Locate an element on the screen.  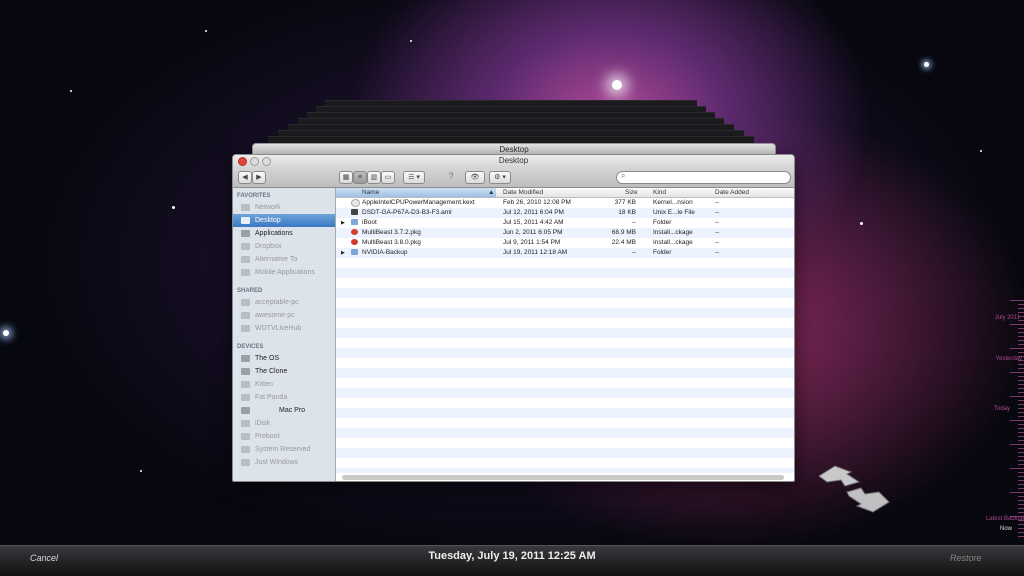
sidebar-item-awesome-pc: awesome-pc is located at coordinates (284, 315).